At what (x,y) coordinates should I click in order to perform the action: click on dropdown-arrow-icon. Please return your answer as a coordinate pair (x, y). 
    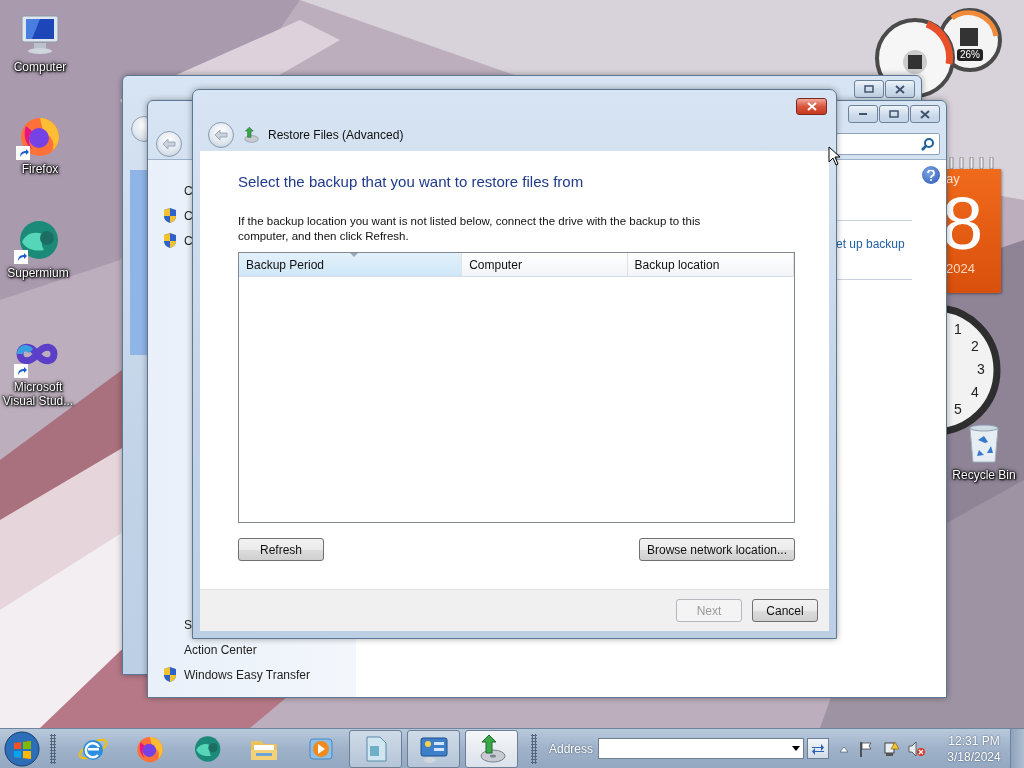
    Looking at the image, I should click on (796, 748).